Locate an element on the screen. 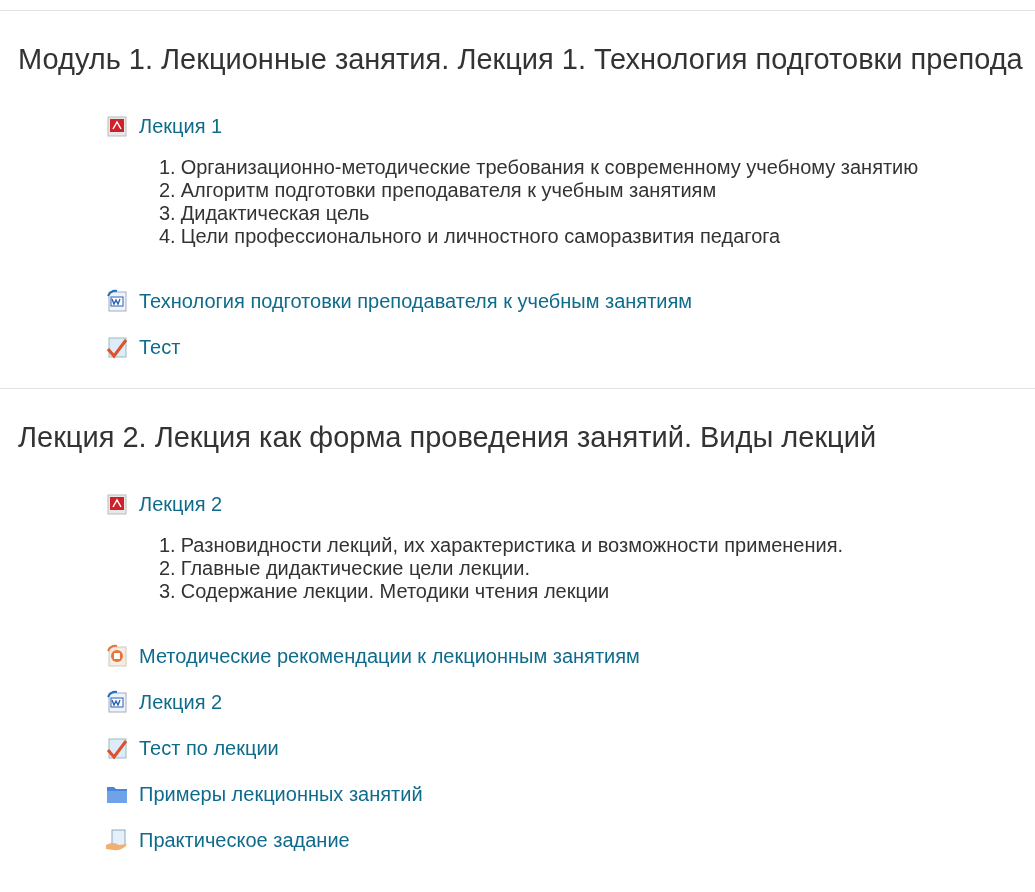 The width and height of the screenshot is (1035, 892). activity-link: Методические рекомендации к лекционным занятиям is located at coordinates (389, 656).